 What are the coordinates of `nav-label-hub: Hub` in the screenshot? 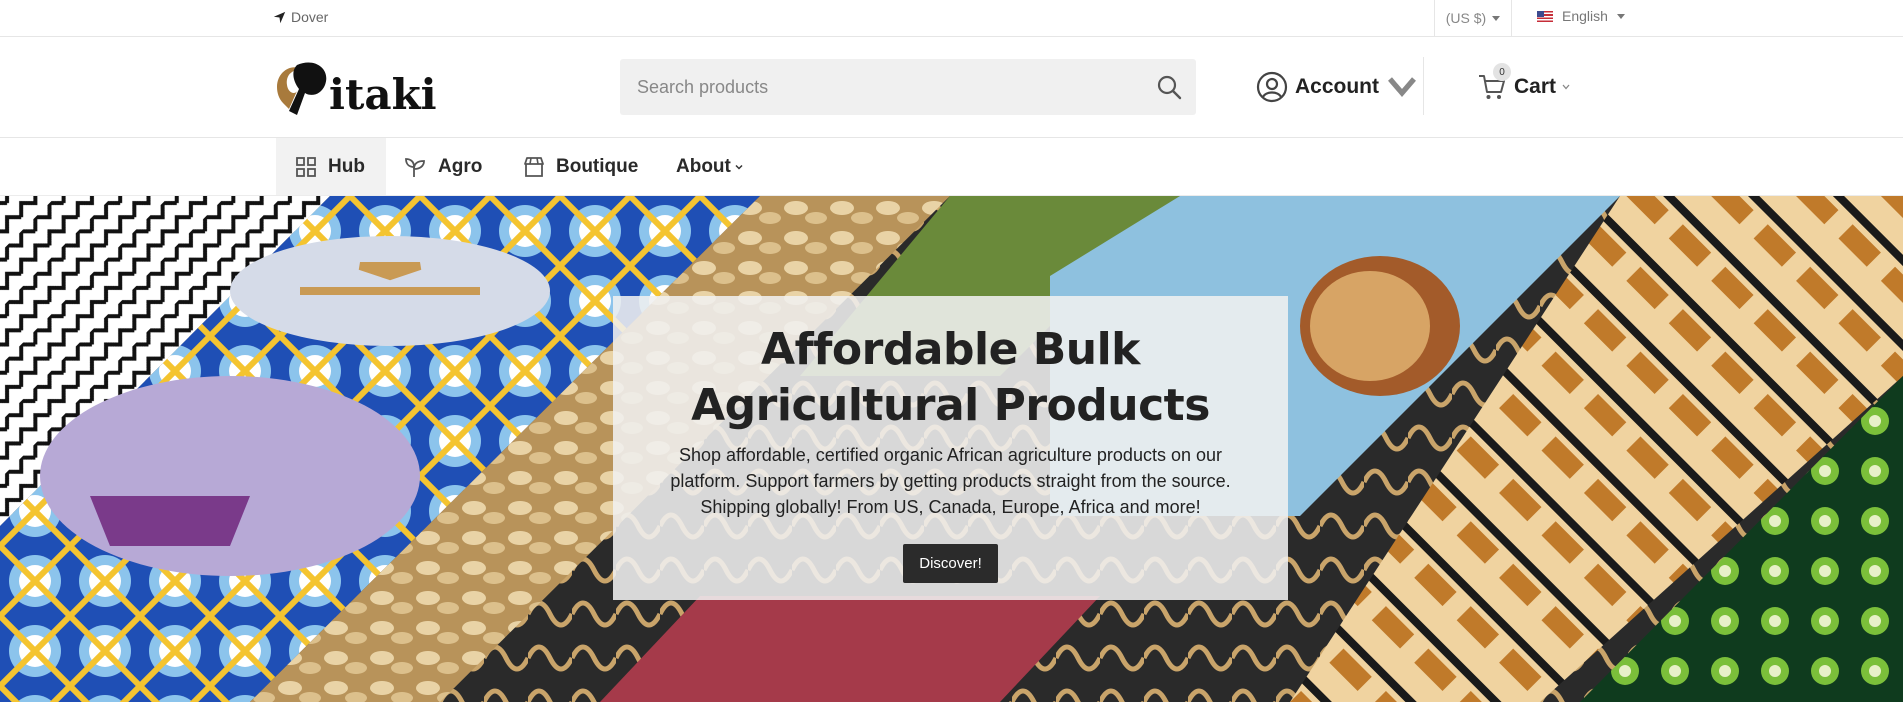 It's located at (346, 166).